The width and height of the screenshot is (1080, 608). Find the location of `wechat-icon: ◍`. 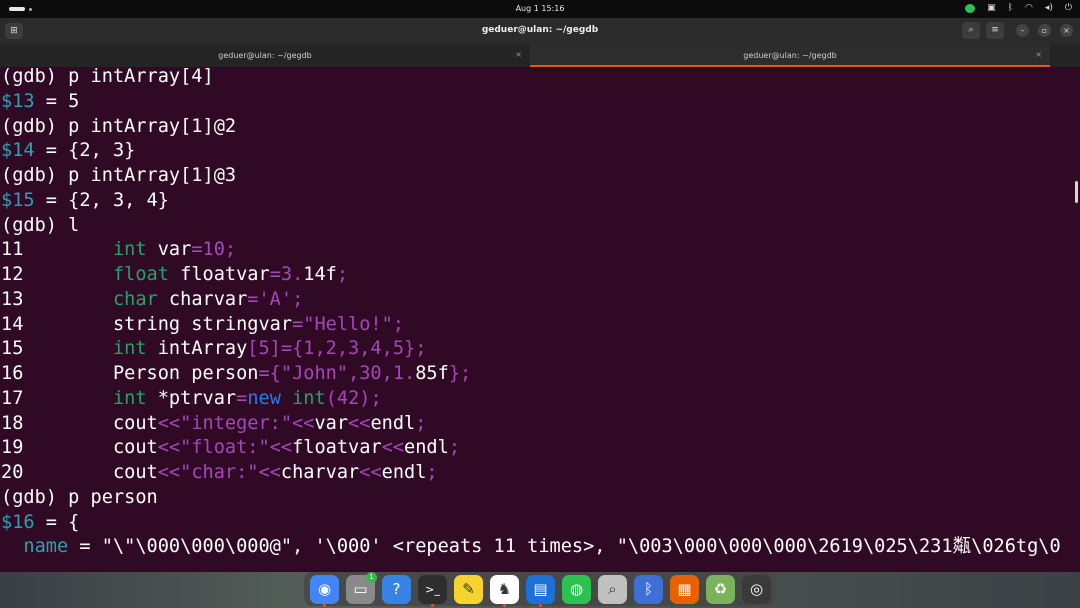

wechat-icon: ◍ is located at coordinates (576, 589).